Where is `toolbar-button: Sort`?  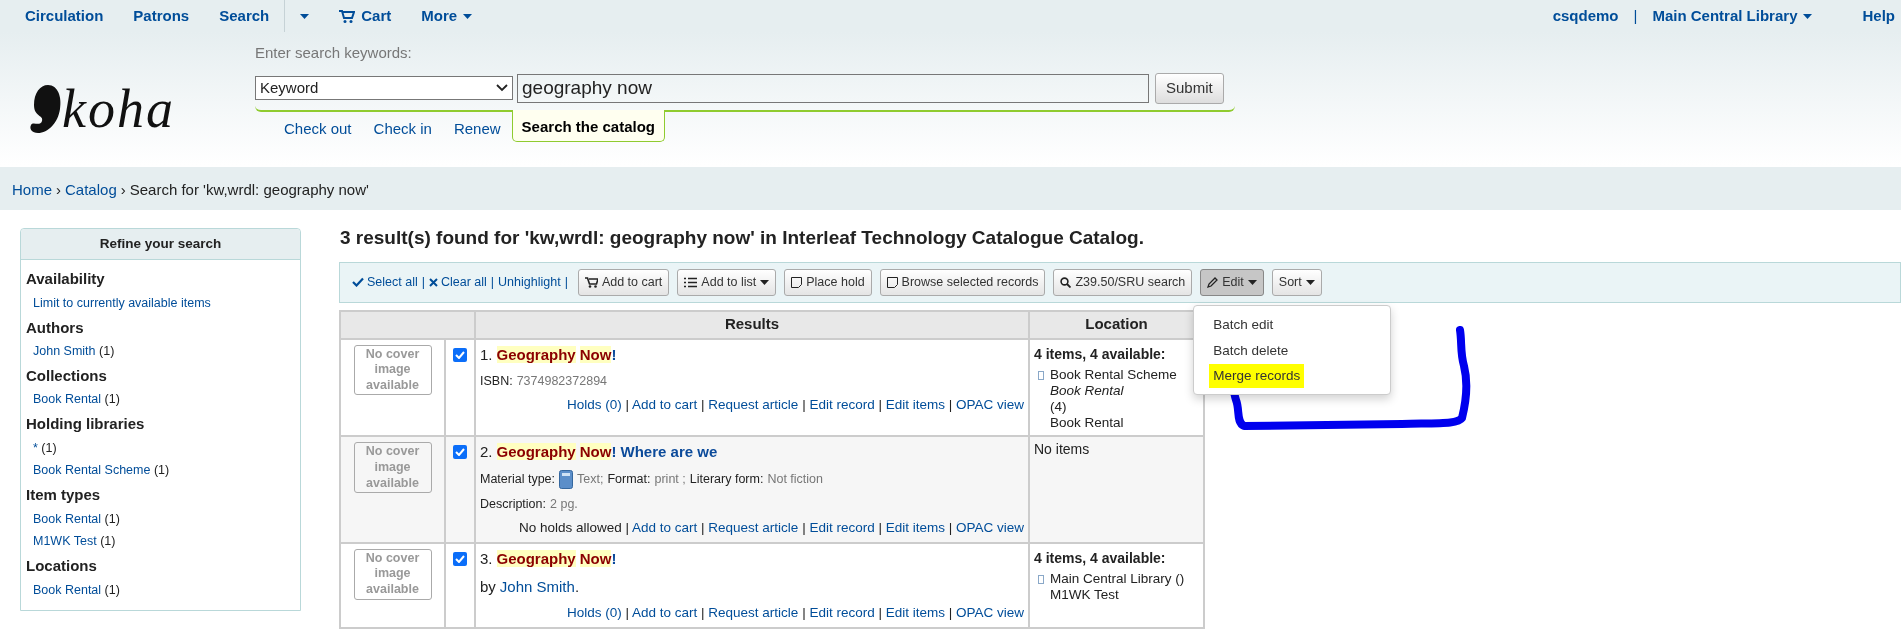 toolbar-button: Sort is located at coordinates (1296, 282).